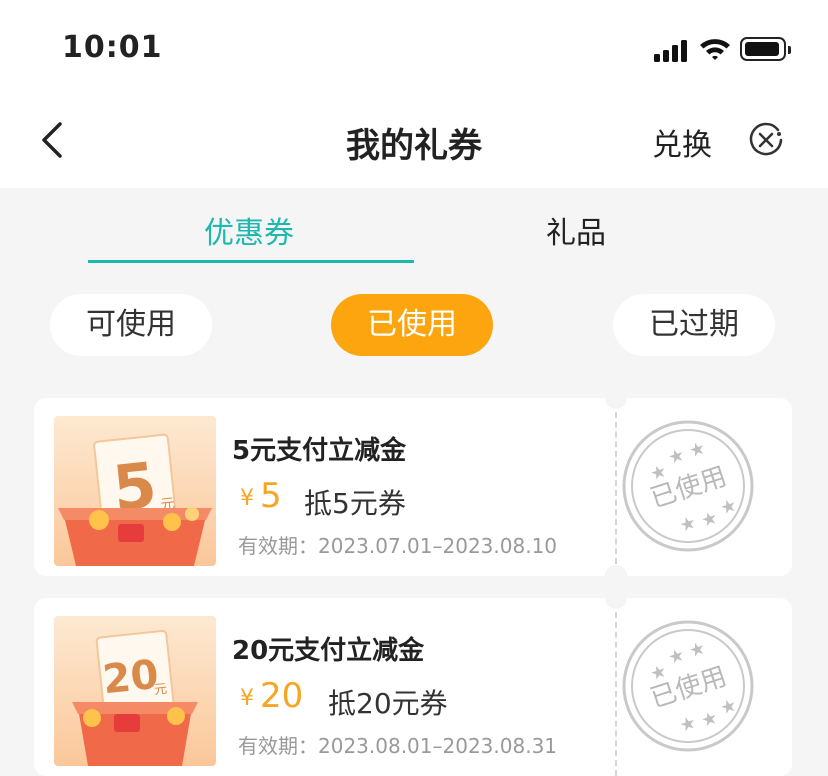 This screenshot has height=776, width=828. What do you see at coordinates (135, 491) in the screenshot?
I see `coupon-thumbnail: 5 元` at bounding box center [135, 491].